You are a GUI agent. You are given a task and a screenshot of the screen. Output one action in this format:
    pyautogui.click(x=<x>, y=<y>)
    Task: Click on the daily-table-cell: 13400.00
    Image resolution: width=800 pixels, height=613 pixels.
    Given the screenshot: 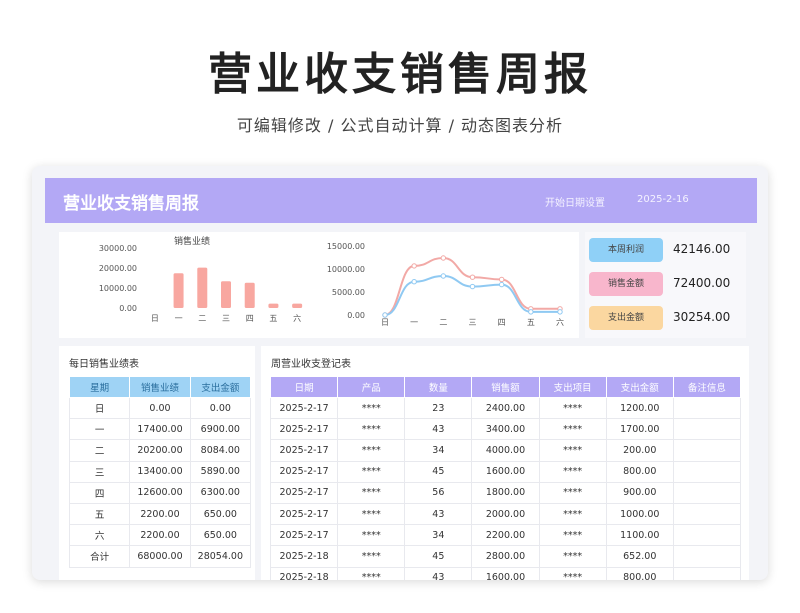 What is the action you would take?
    pyautogui.click(x=160, y=471)
    